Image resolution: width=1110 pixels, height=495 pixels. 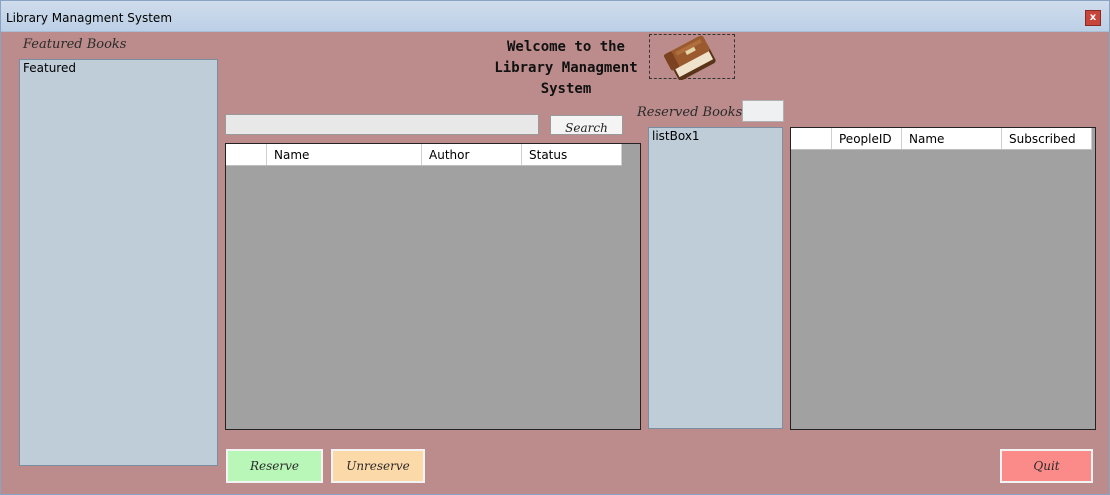 What do you see at coordinates (676, 136) in the screenshot?
I see `list-item: listBox1` at bounding box center [676, 136].